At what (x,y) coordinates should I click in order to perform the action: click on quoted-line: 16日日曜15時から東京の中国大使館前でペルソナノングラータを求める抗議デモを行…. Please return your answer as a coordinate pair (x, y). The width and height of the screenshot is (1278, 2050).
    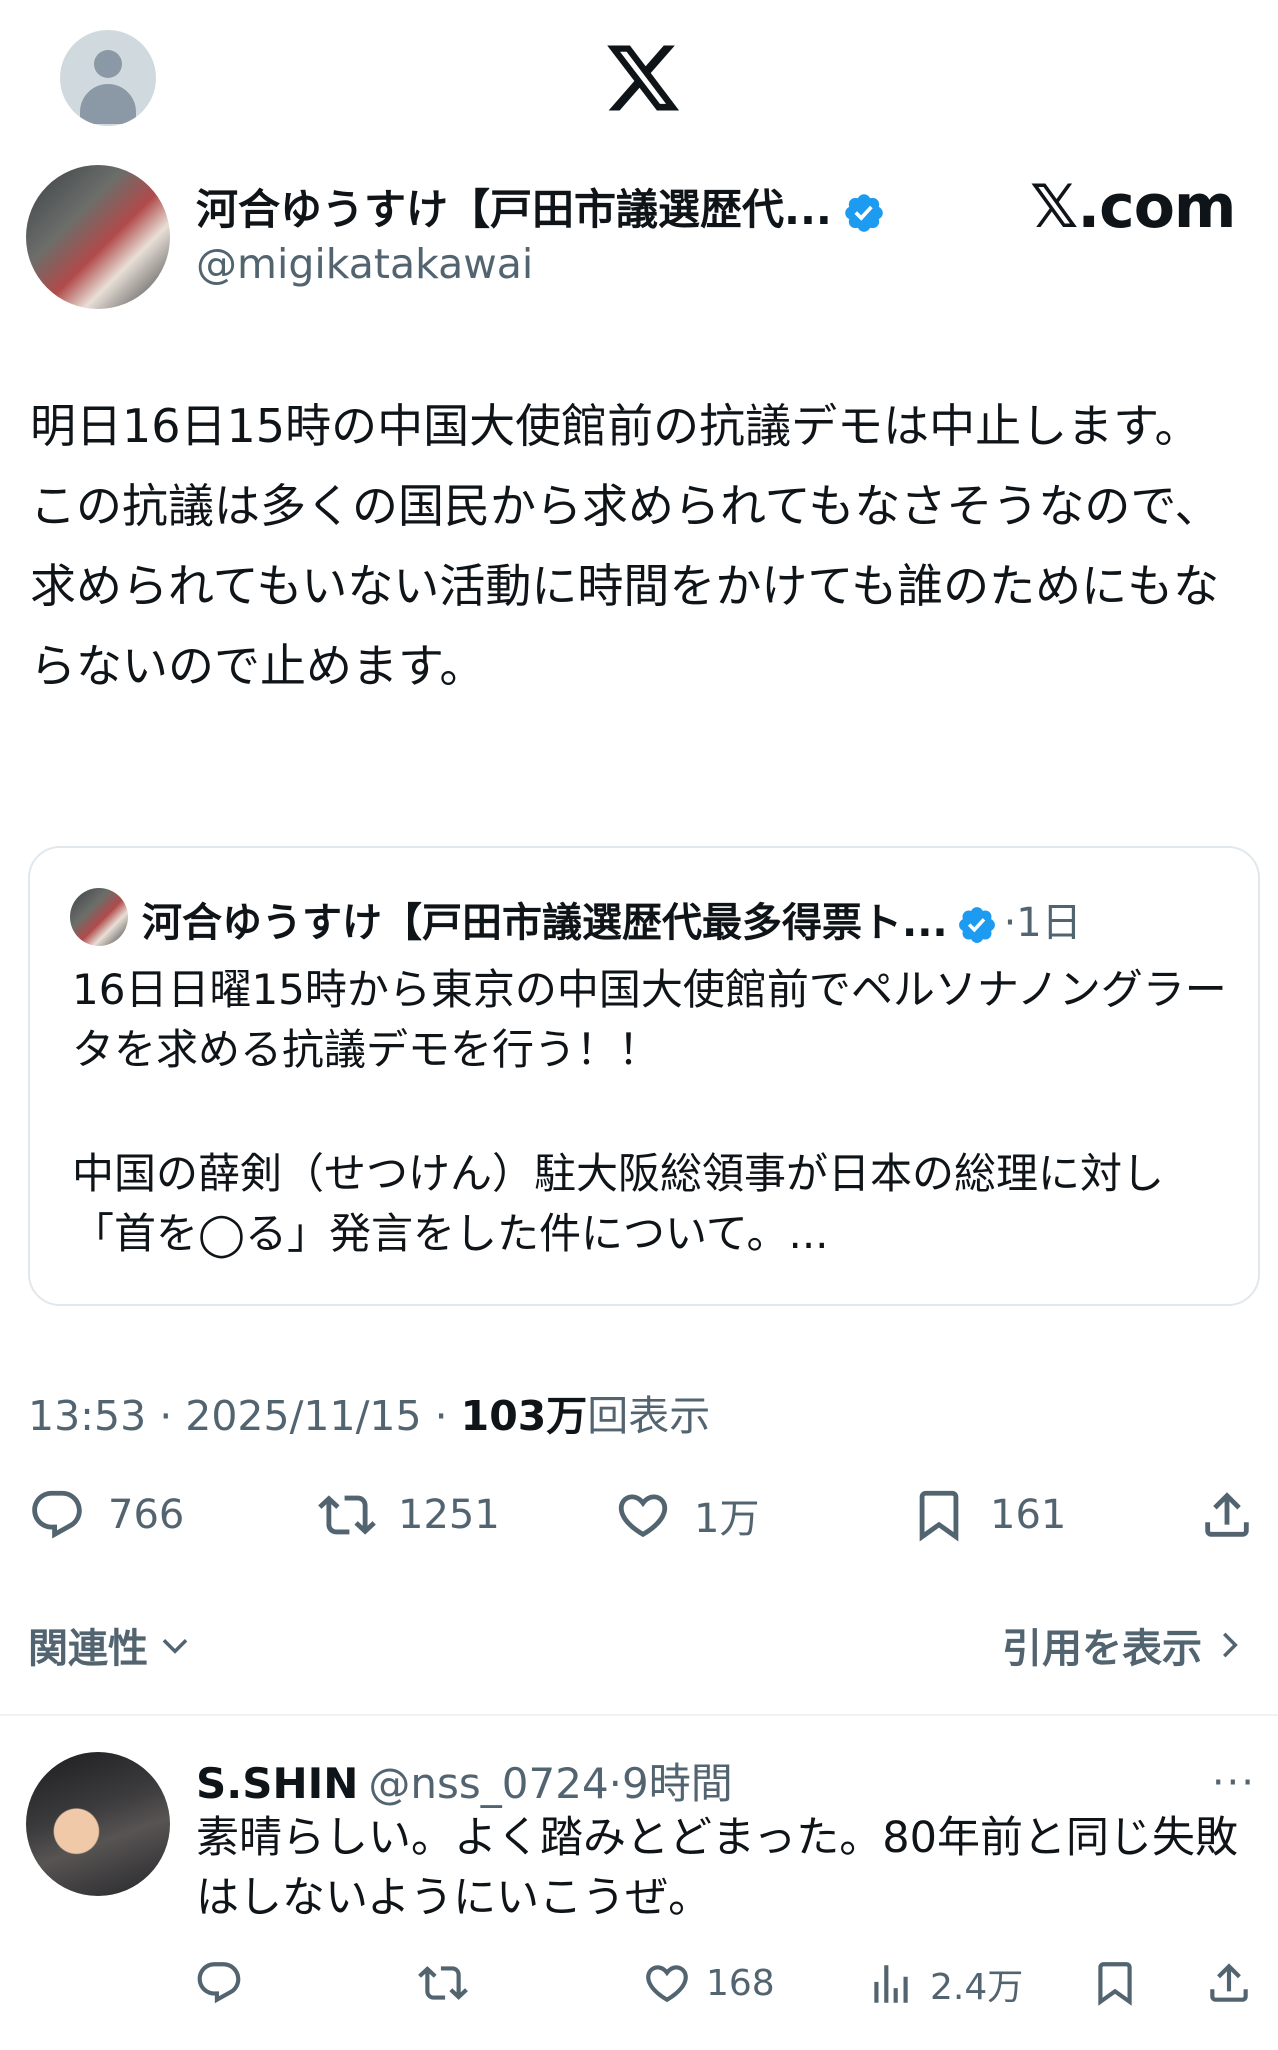
    Looking at the image, I should click on (649, 1019).